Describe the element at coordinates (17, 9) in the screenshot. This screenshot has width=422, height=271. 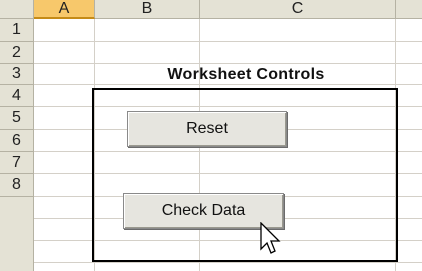
I see `select-all-corner` at that location.